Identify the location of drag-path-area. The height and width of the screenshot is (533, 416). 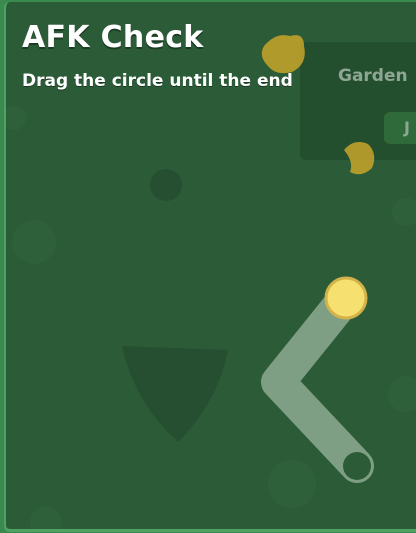
(317, 379).